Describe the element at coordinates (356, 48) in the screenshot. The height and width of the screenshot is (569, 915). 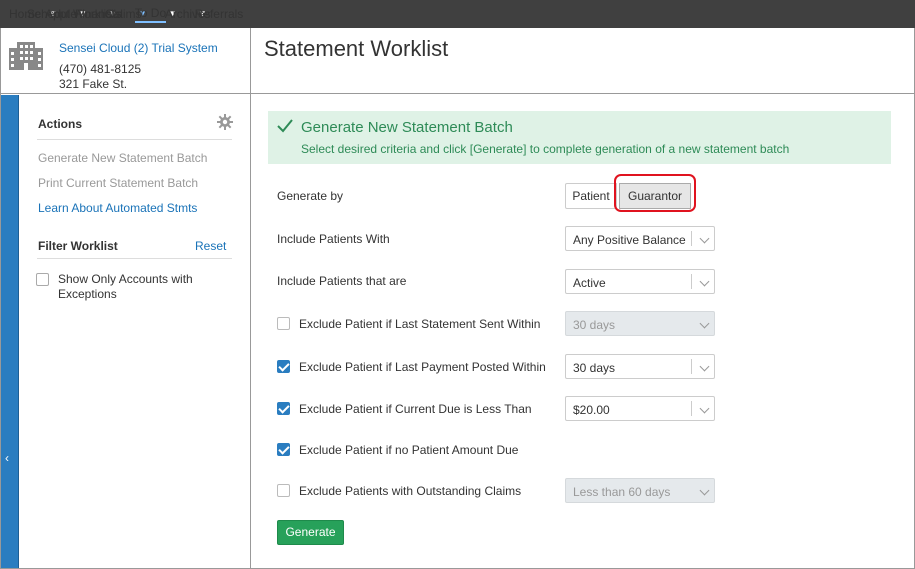
I see `page-title: Statement Worklist` at that location.